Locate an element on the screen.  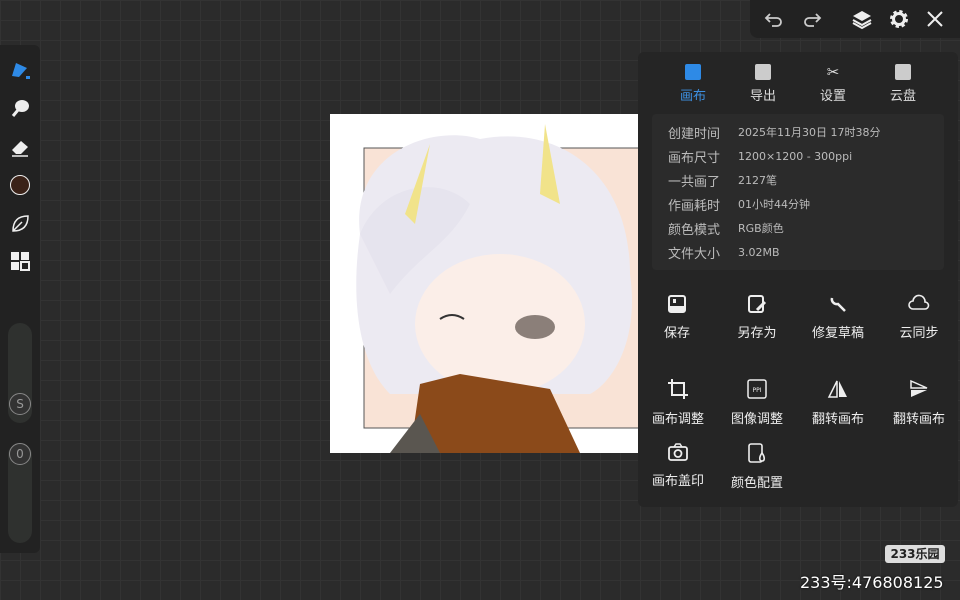
action-label: 云同步 is located at coordinates (919, 333).